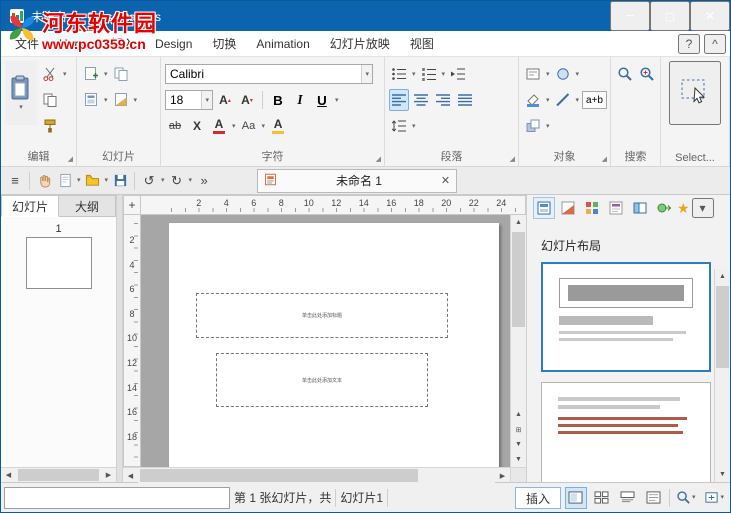  I want to click on insert-textframe-dropdown: ▾, so click(548, 74).